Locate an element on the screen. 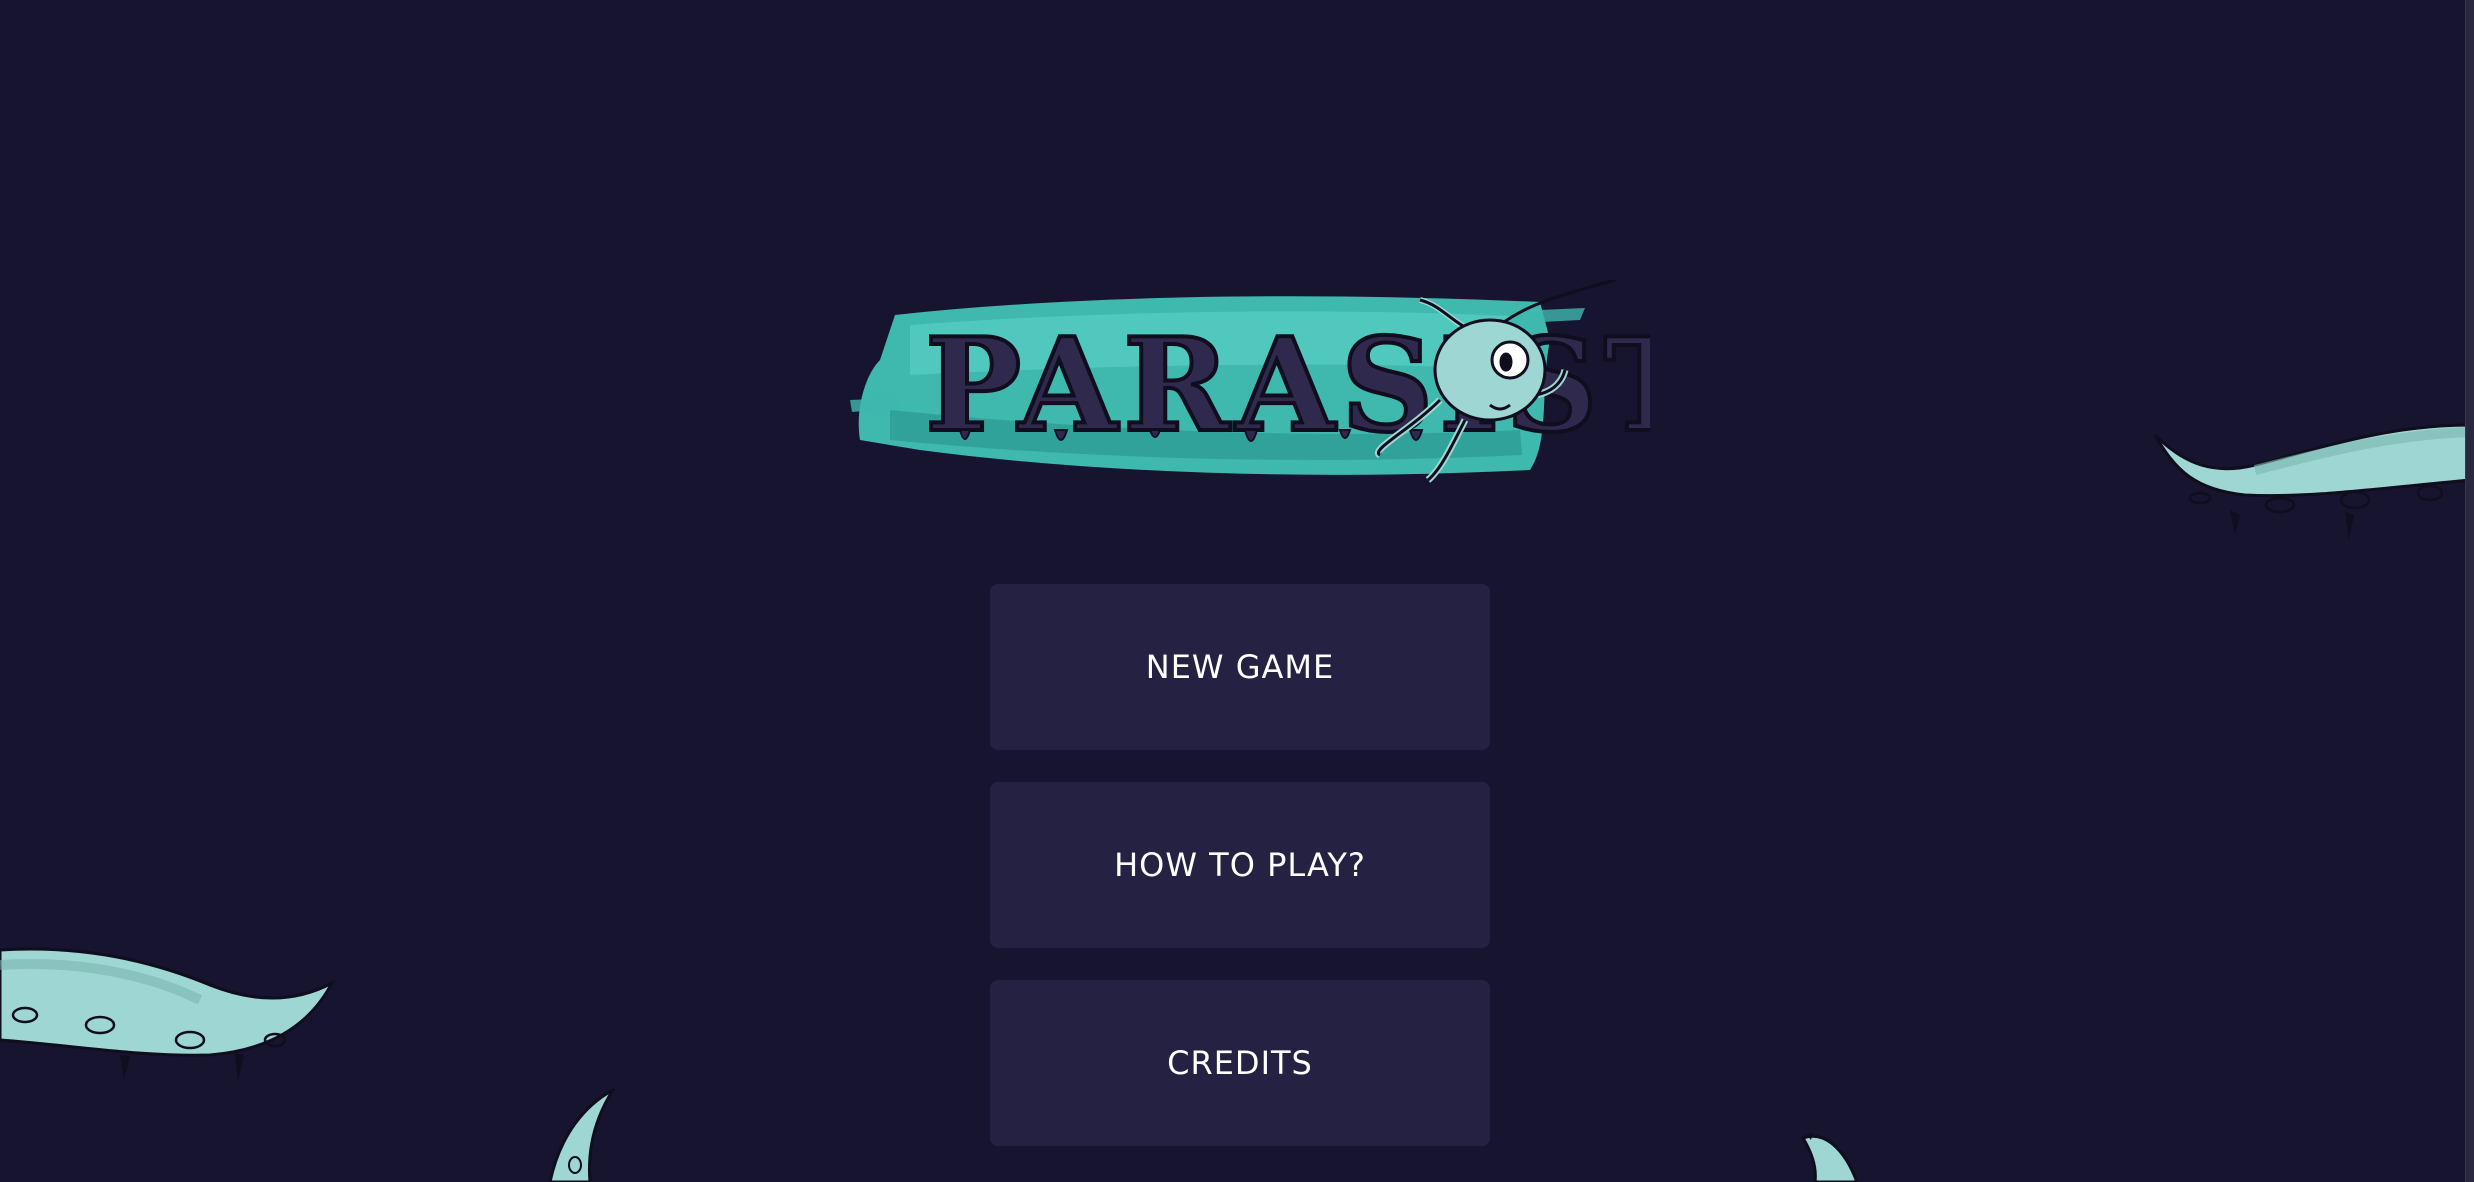  main-menu: NEW GAME HOW TO PLAY? CREDITS is located at coordinates (1240, 881).